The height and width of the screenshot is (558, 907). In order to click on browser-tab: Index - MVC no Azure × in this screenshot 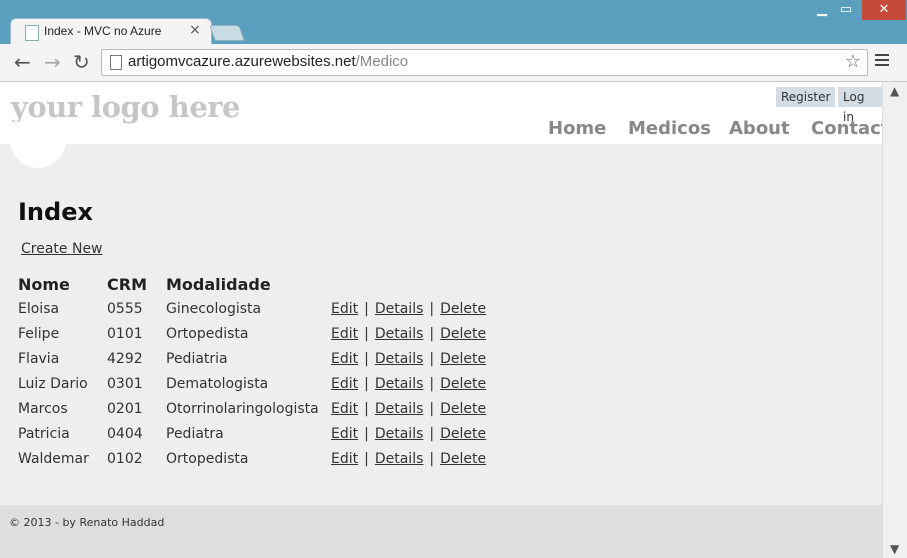, I will do `click(111, 31)`.